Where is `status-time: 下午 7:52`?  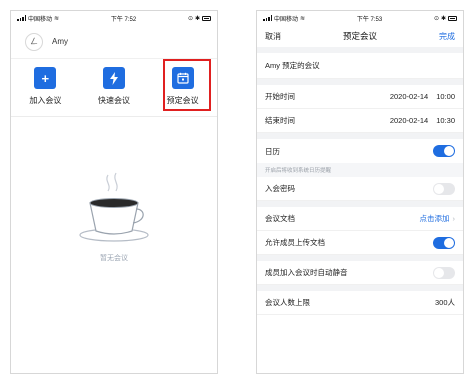 status-time: 下午 7:52 is located at coordinates (123, 19).